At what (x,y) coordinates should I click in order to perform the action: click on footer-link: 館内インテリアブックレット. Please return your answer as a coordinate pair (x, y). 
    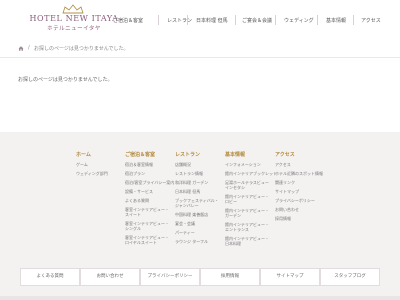
    Looking at the image, I should click on (251, 173).